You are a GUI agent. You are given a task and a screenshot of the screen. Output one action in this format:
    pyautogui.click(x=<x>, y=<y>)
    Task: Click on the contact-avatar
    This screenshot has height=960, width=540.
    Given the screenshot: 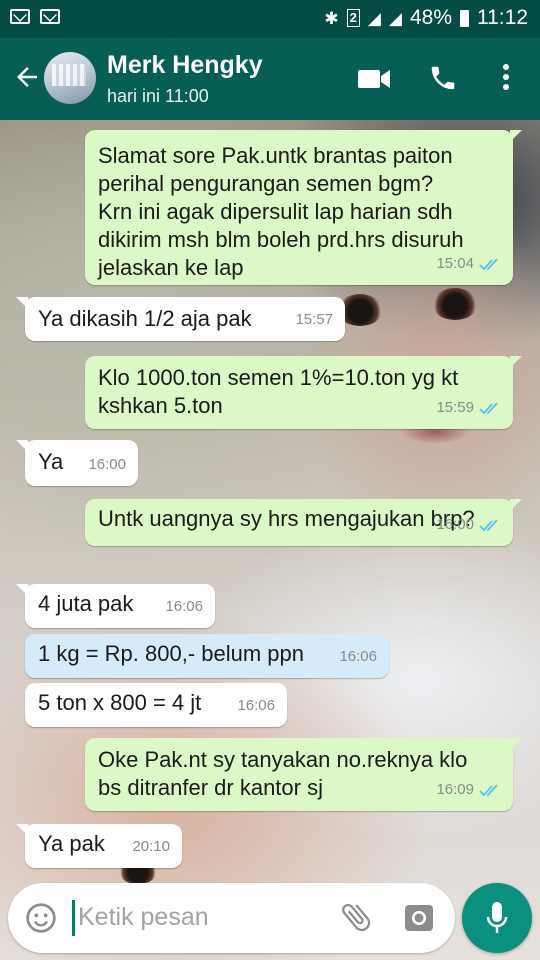 What is the action you would take?
    pyautogui.click(x=70, y=78)
    